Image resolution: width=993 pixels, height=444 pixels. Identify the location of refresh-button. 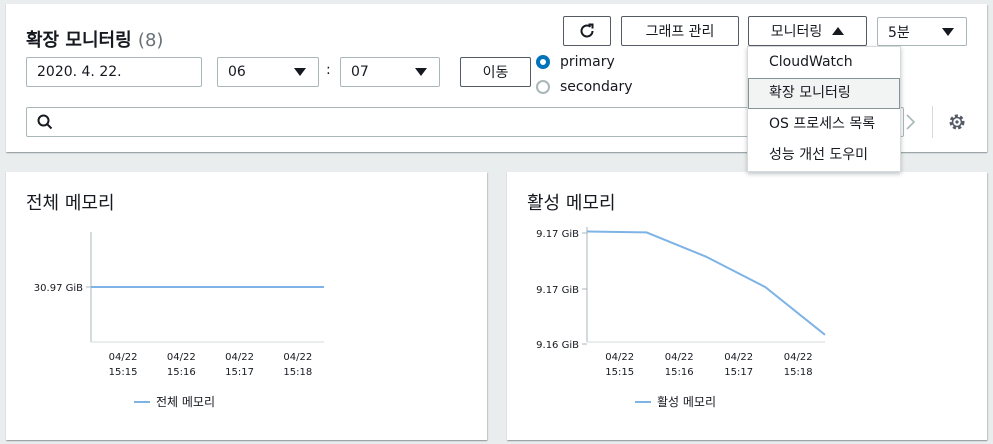
(587, 31).